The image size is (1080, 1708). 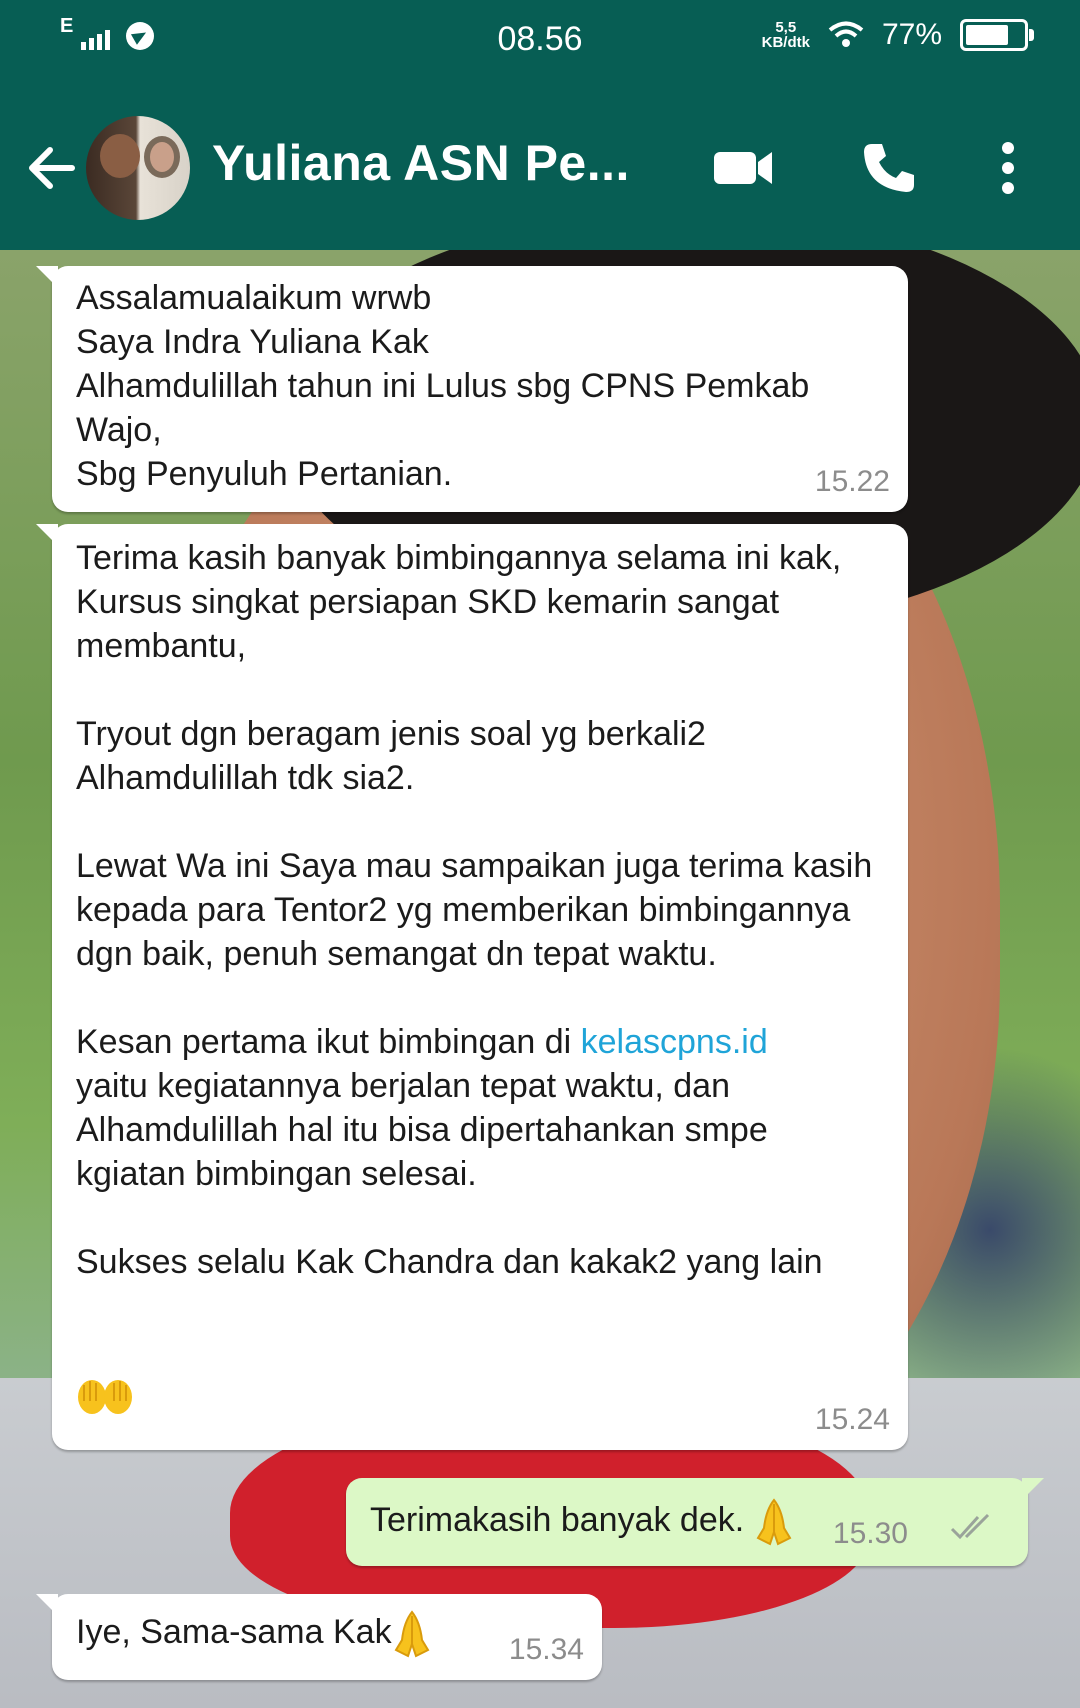 I want to click on network-speed-value: 5,5, so click(x=786, y=27).